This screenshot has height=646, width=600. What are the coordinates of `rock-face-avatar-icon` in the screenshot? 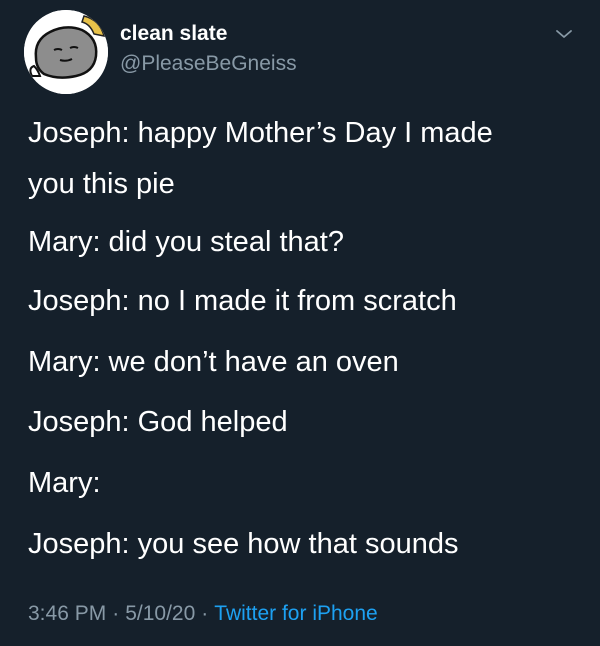 It's located at (66, 52).